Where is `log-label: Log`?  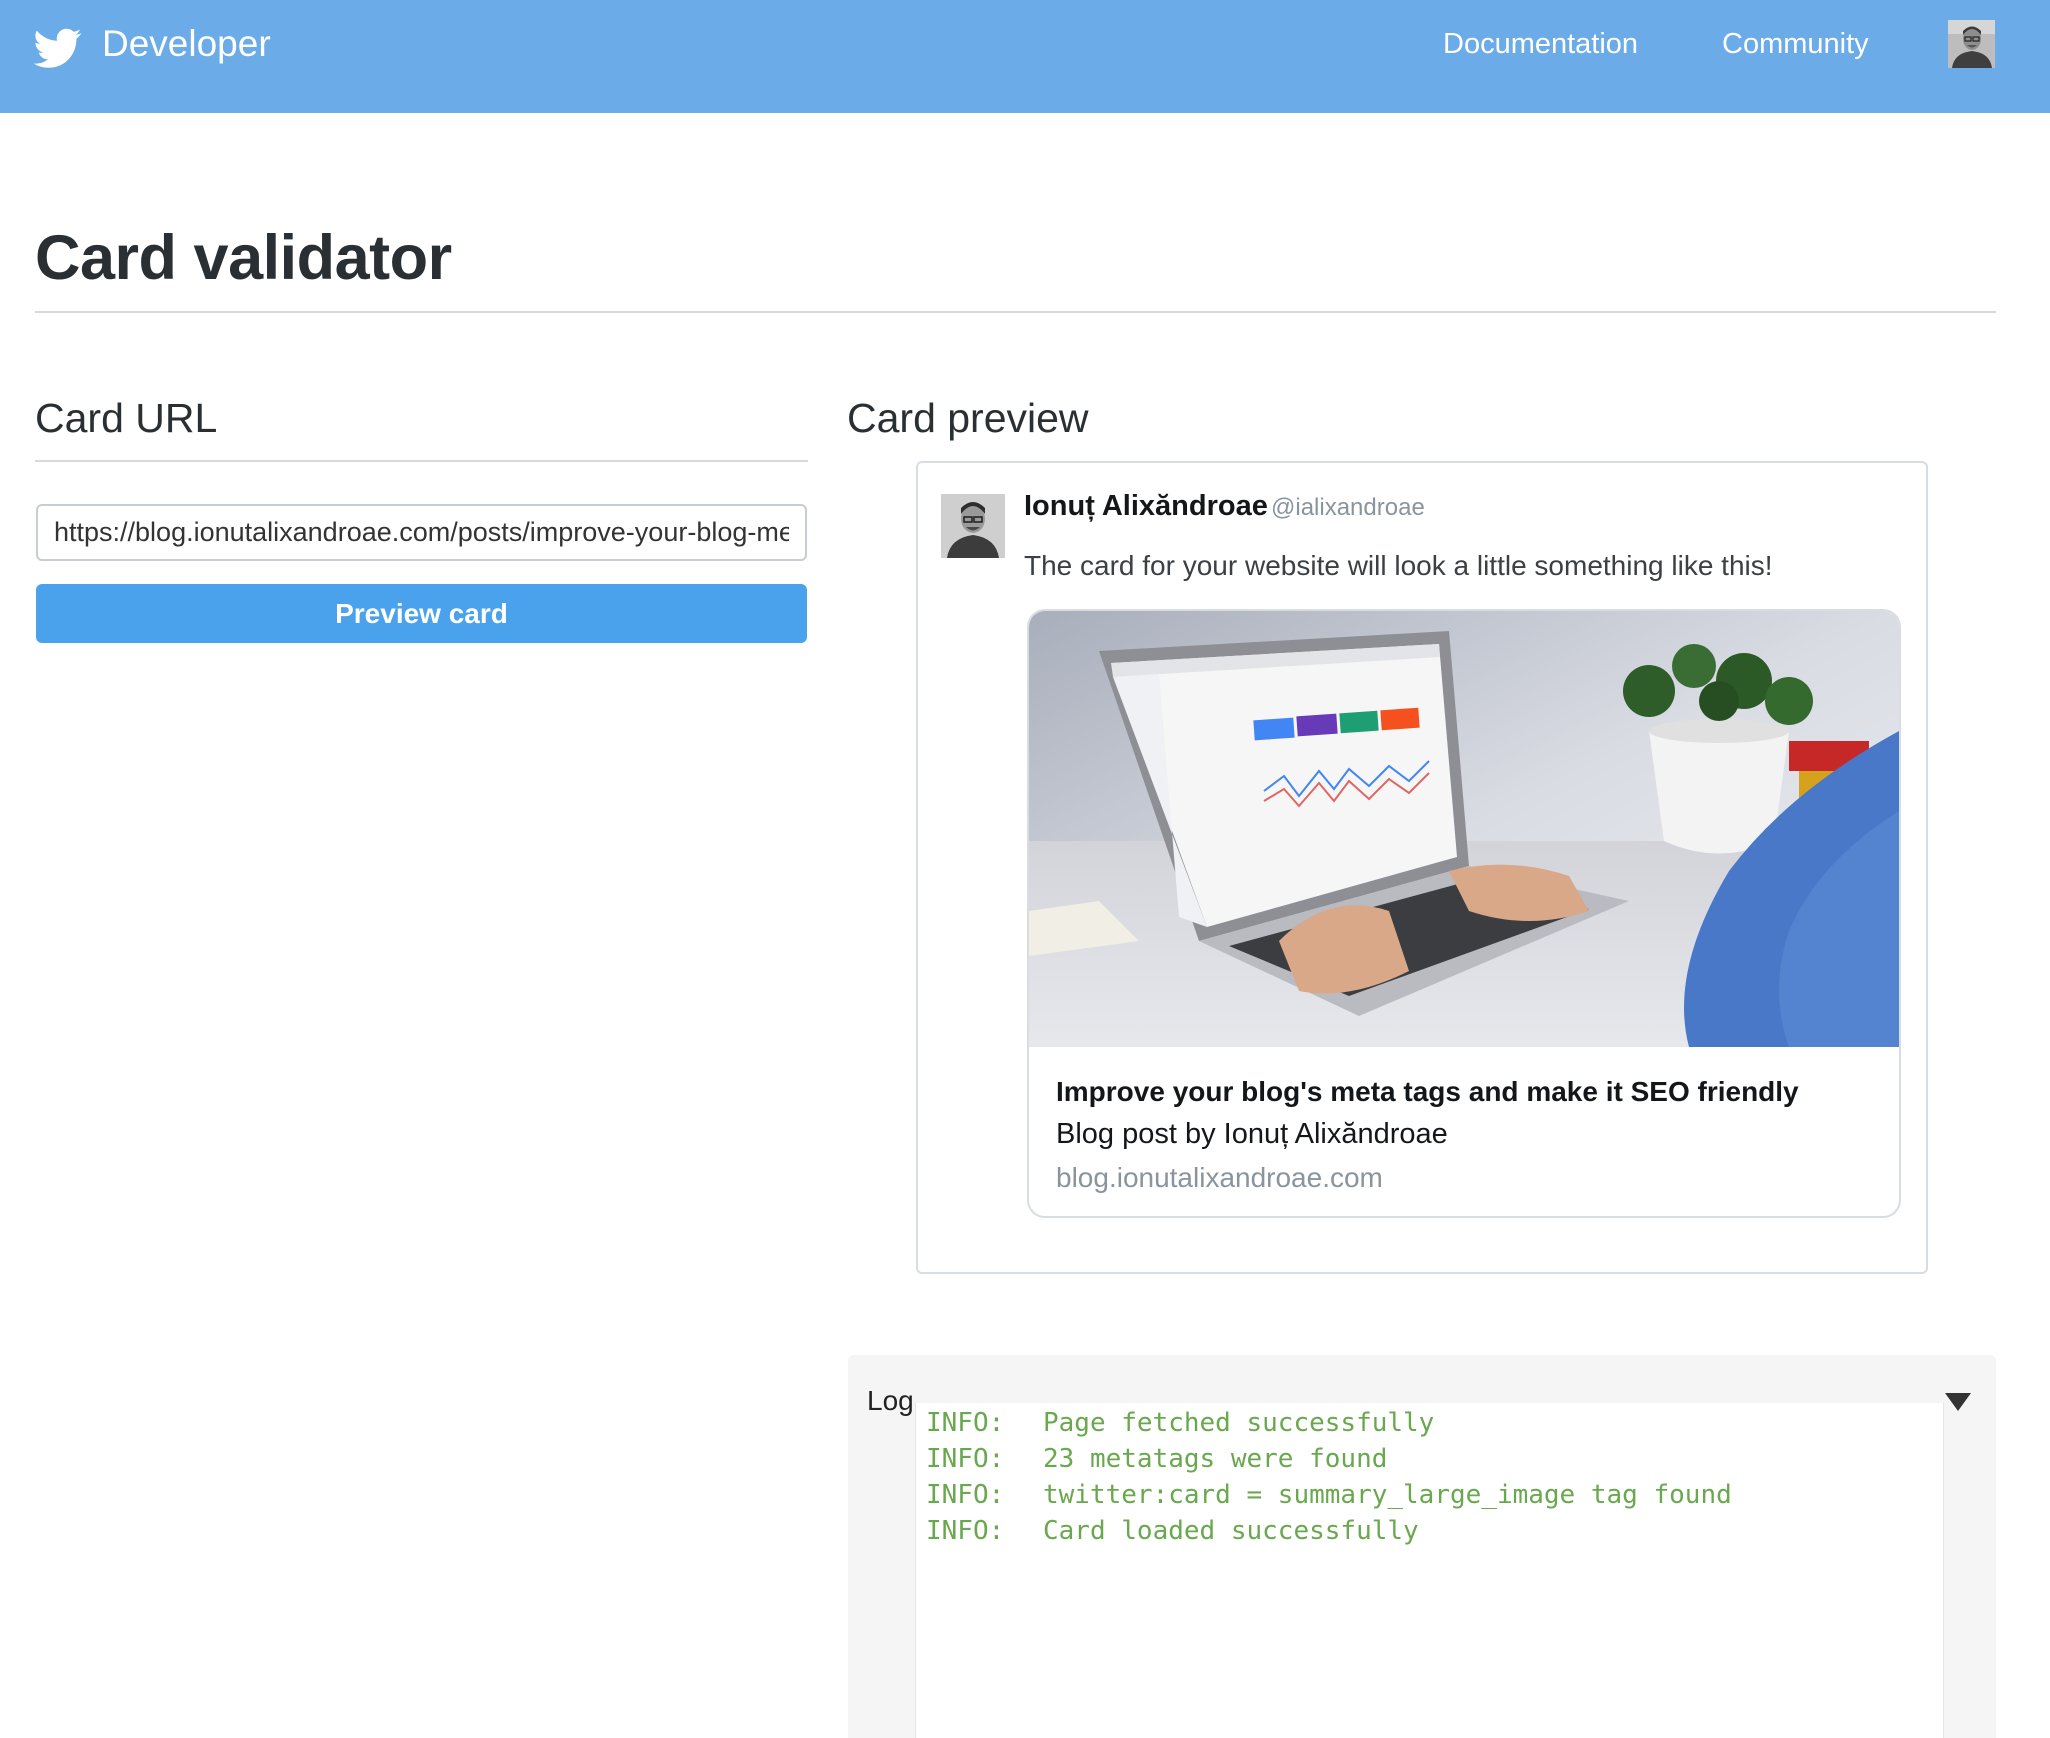 log-label: Log is located at coordinates (890, 1400).